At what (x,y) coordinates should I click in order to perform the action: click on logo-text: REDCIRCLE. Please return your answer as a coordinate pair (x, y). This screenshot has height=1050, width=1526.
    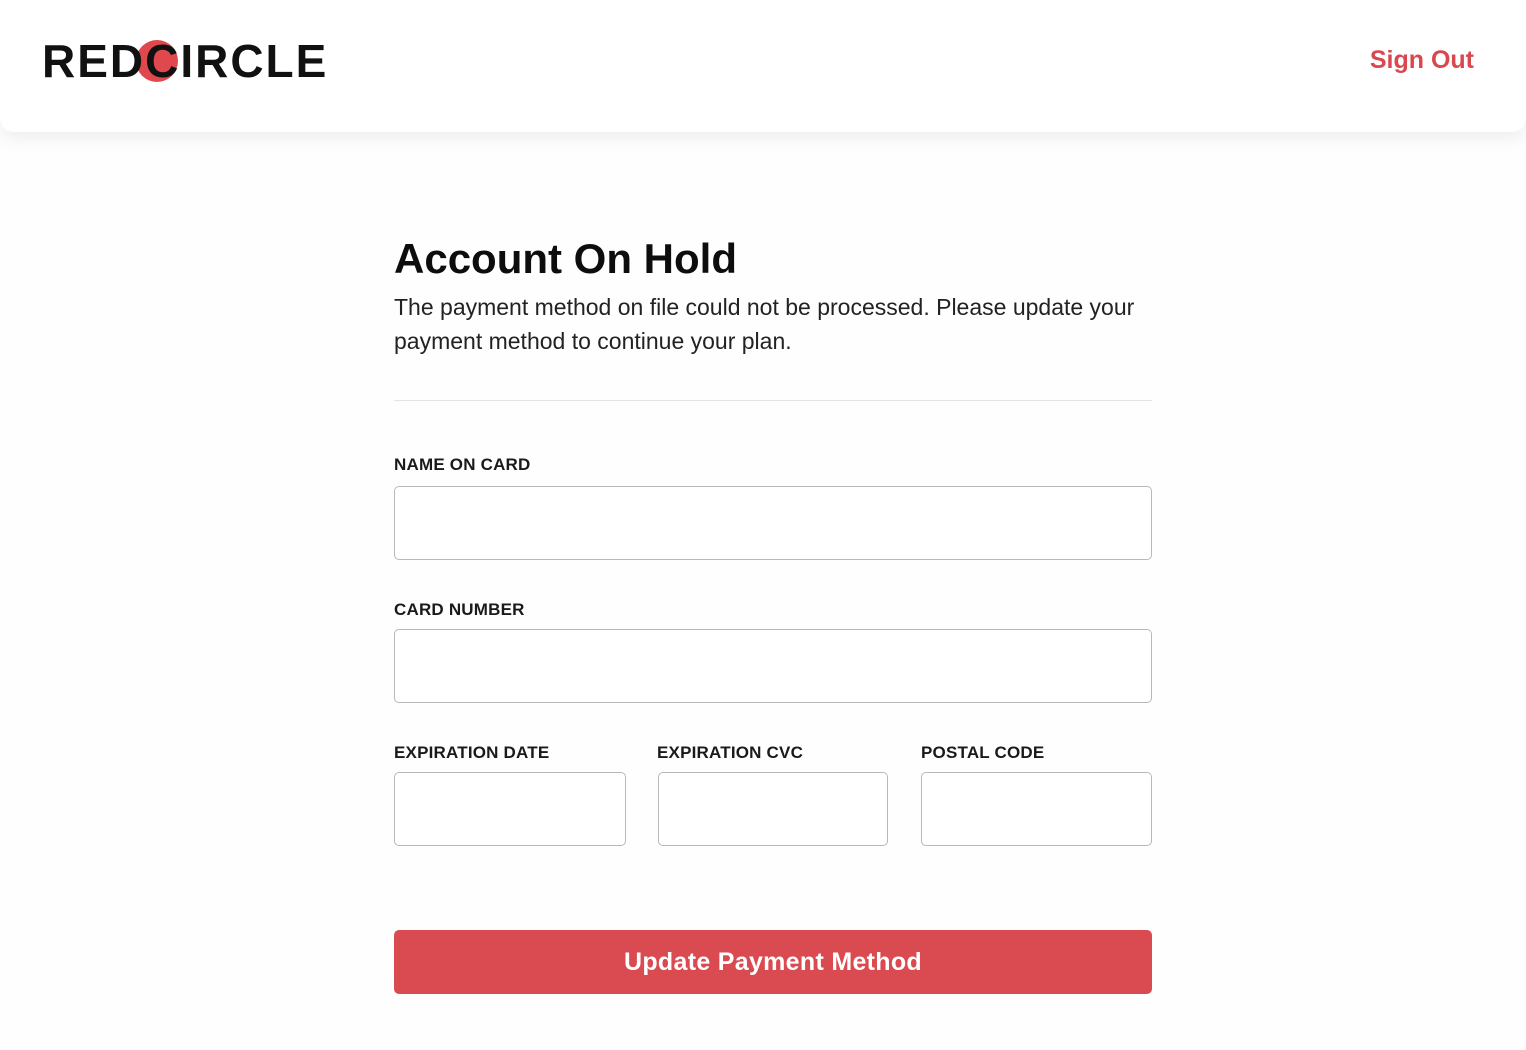
    Looking at the image, I should click on (185, 61).